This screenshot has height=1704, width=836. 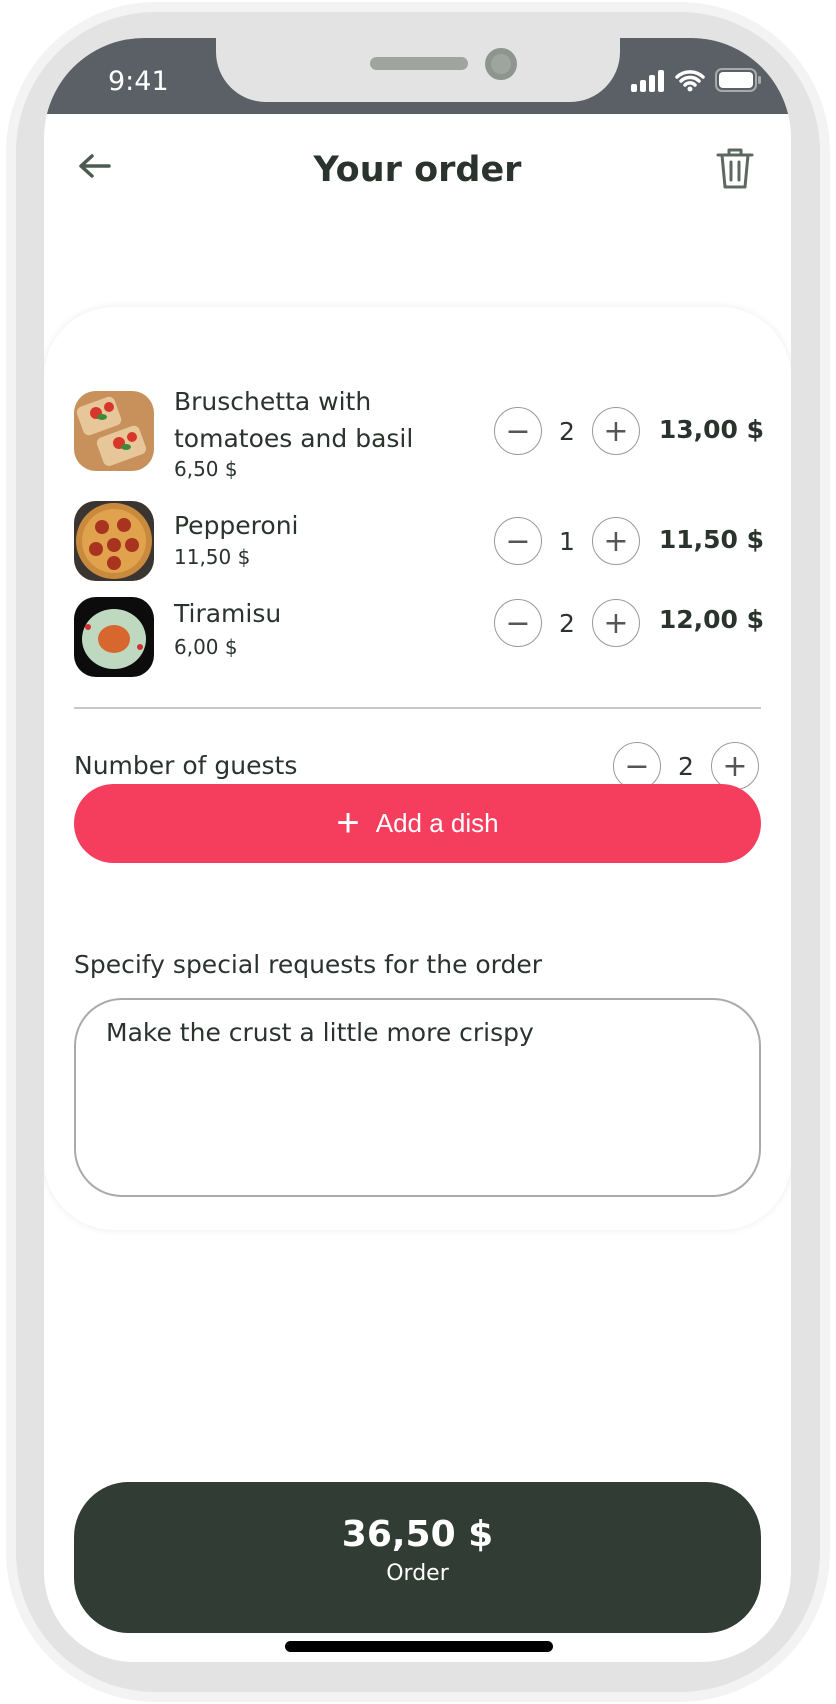 I want to click on order-total: 36,50 $, so click(x=417, y=1534).